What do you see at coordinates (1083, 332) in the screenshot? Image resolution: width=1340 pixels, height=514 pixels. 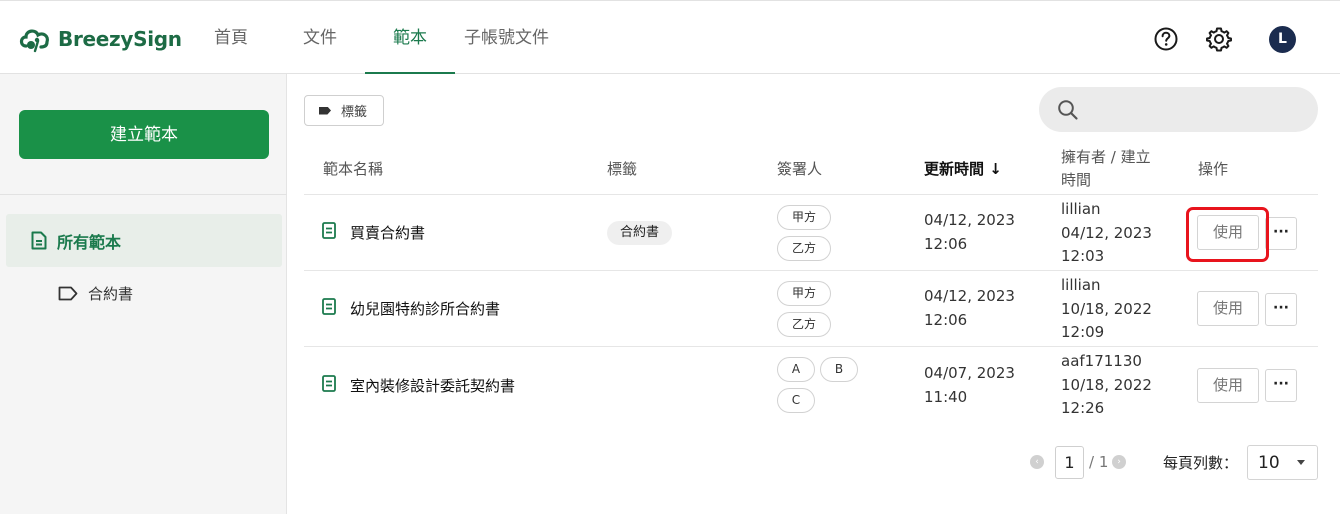 I see `created-time: 12:09` at bounding box center [1083, 332].